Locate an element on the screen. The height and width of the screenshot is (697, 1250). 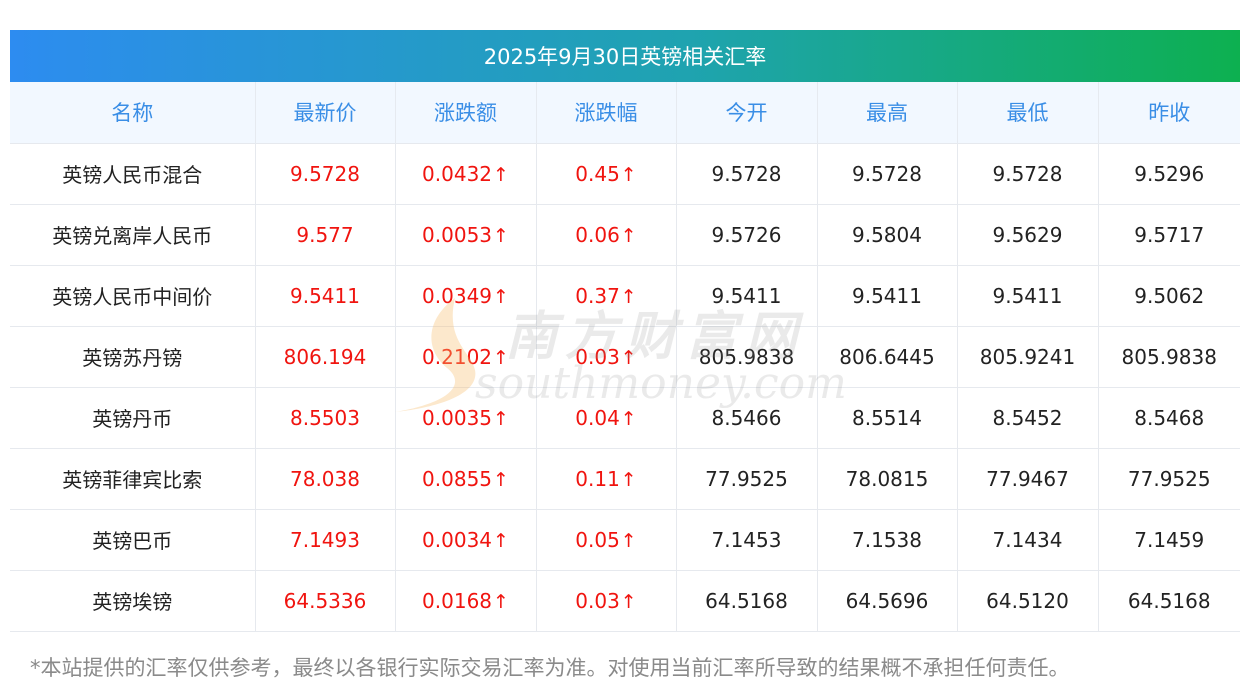
cell-name: 英镑丹币 is located at coordinates (133, 417).